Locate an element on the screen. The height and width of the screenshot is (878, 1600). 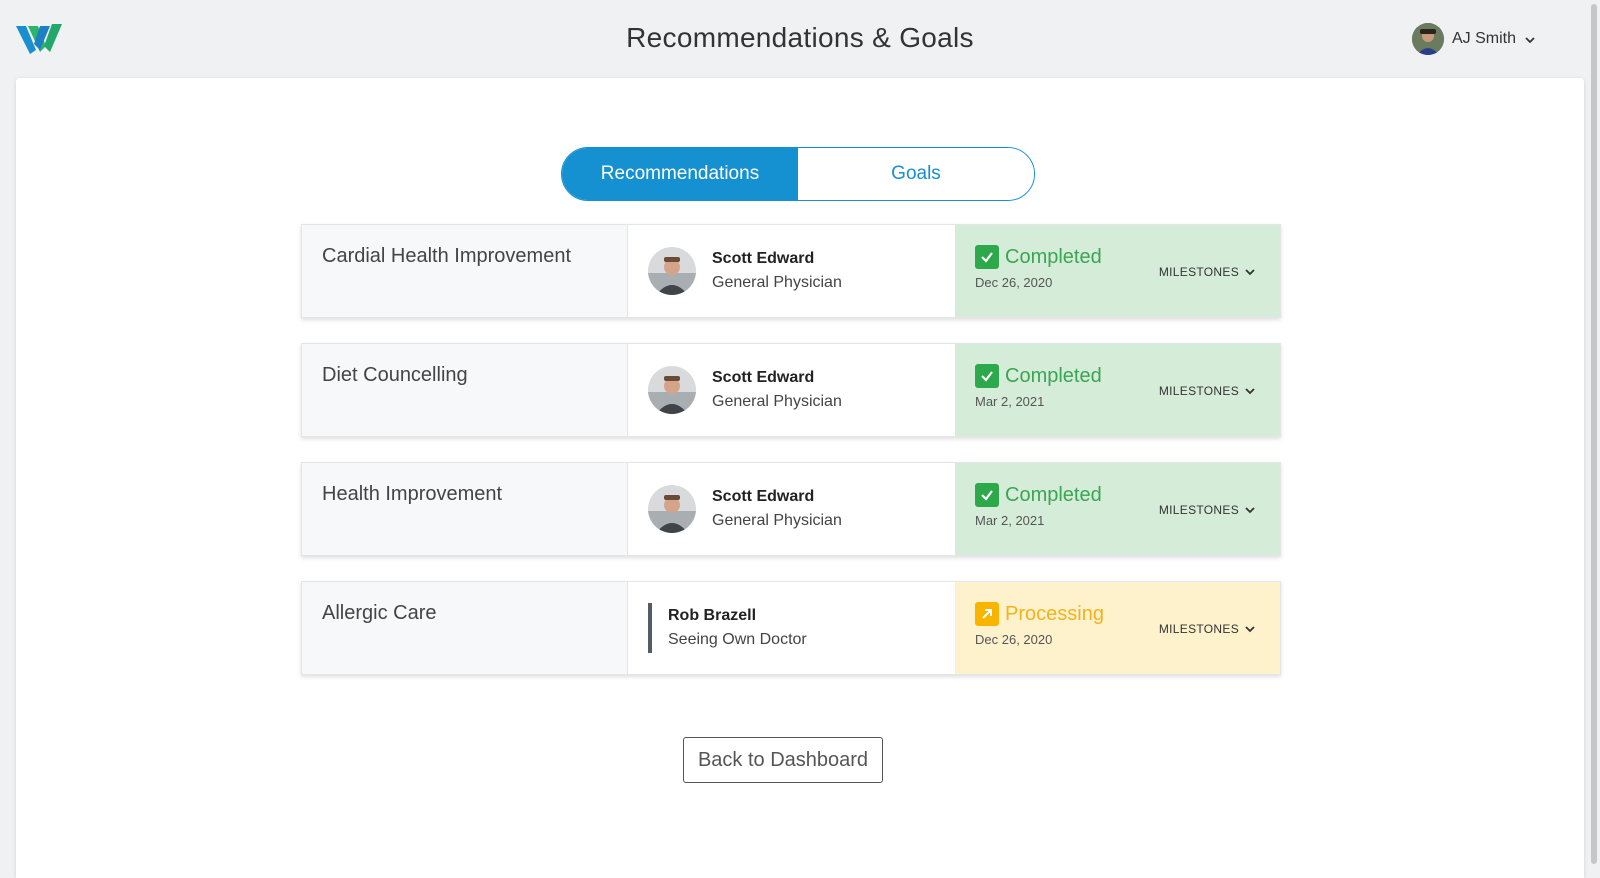
tab-recommendations: Recommendations is located at coordinates (680, 174).